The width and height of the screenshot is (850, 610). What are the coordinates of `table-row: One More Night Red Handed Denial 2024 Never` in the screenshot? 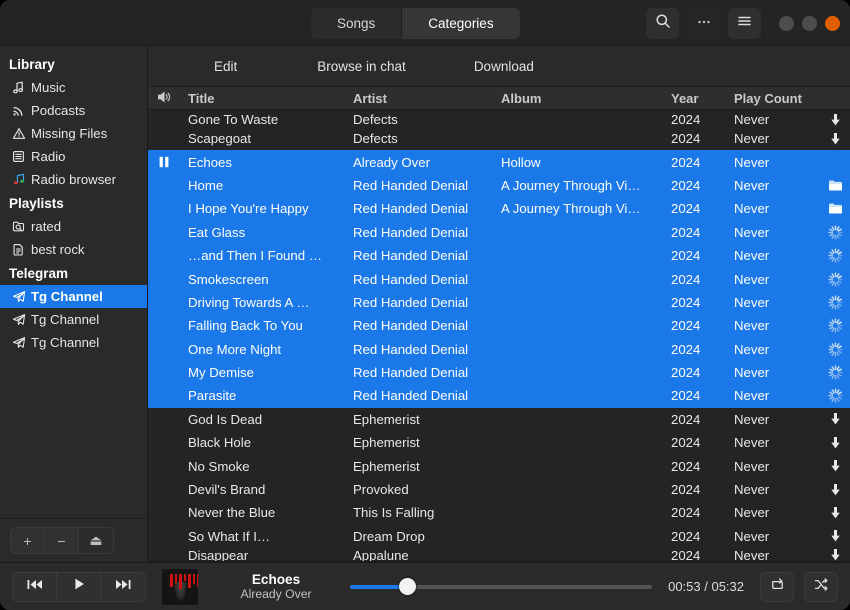 It's located at (499, 349).